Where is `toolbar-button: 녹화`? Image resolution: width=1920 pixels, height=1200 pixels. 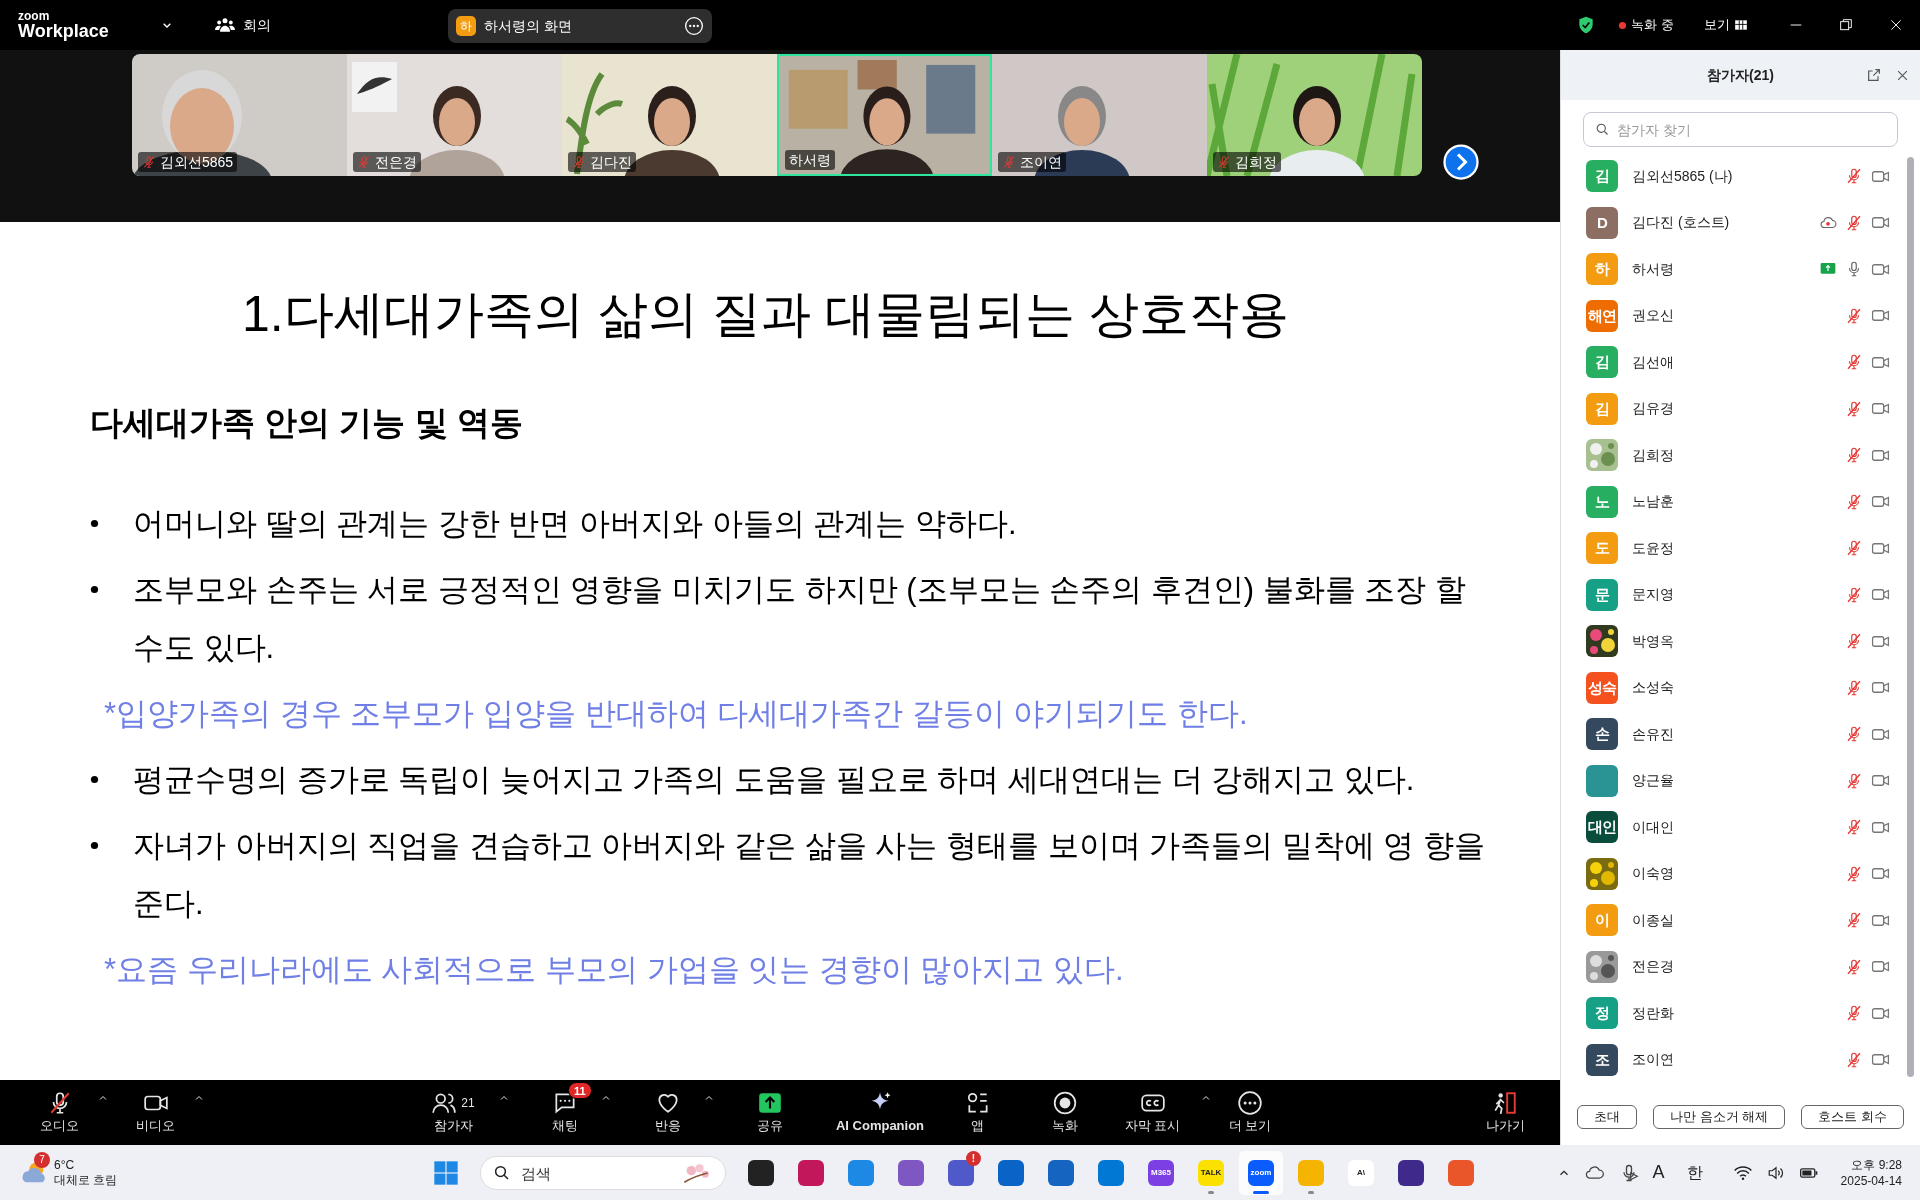
toolbar-button: 녹화 is located at coordinates (1065, 1111).